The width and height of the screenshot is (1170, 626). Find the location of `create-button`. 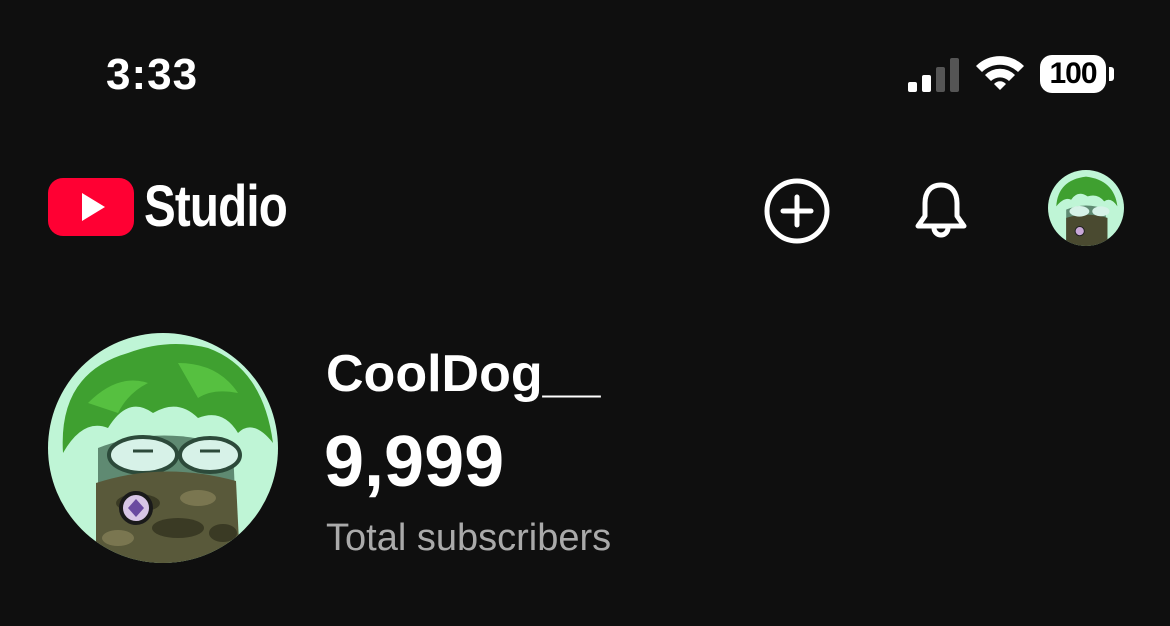

create-button is located at coordinates (797, 211).